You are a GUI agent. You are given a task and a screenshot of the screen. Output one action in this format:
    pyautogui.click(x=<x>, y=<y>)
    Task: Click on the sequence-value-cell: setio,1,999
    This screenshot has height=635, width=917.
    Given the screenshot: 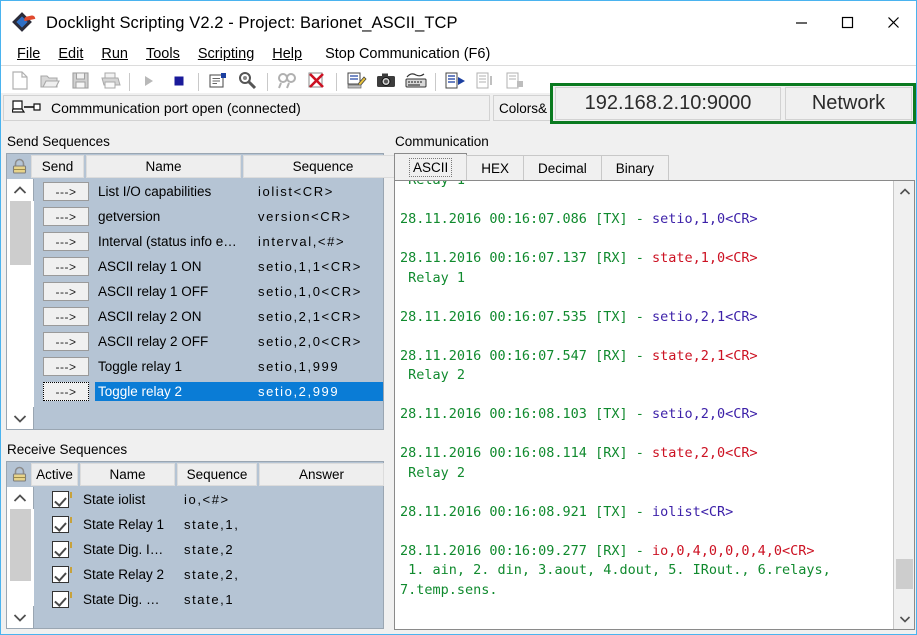 What is the action you would take?
    pyautogui.click(x=318, y=366)
    